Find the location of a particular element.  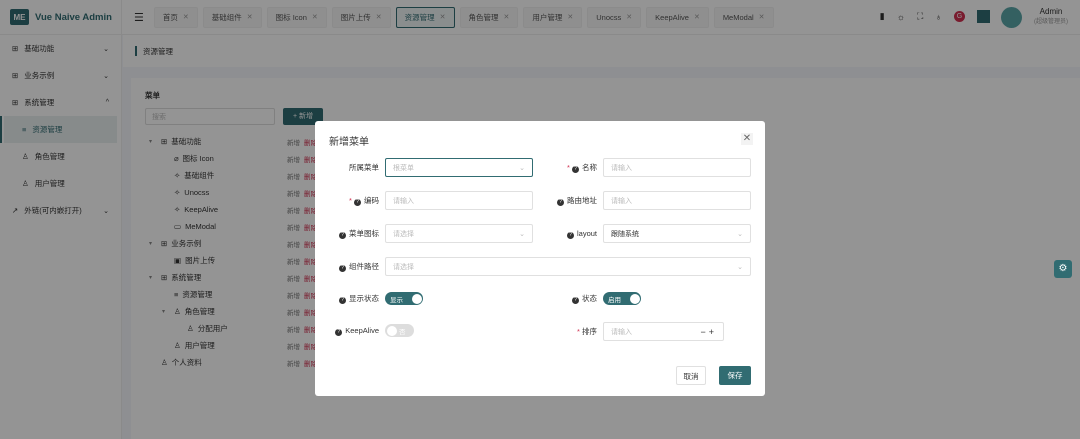

icon-select: 请选择 ⌄ is located at coordinates (459, 233).